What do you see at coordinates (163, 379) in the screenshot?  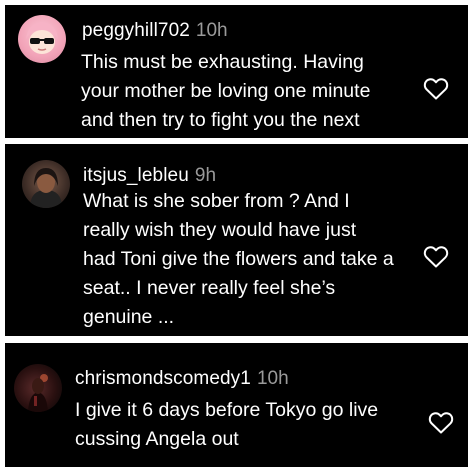 I see `username: chrismondscomedy1` at bounding box center [163, 379].